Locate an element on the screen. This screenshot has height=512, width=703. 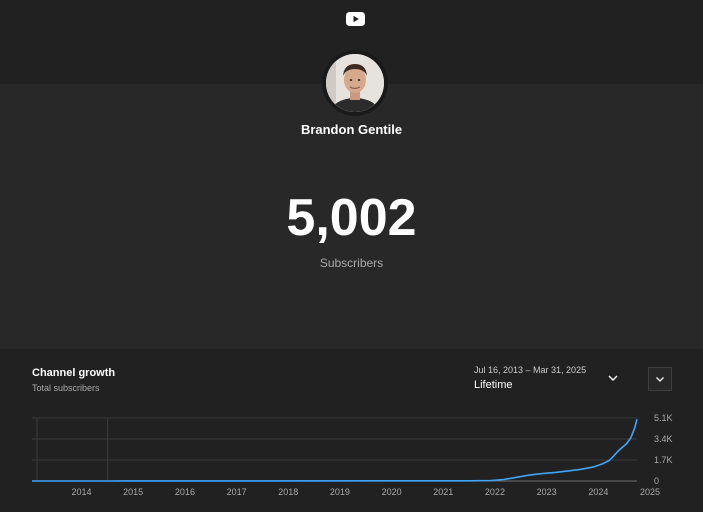
avatar-photo-icon is located at coordinates (355, 83).